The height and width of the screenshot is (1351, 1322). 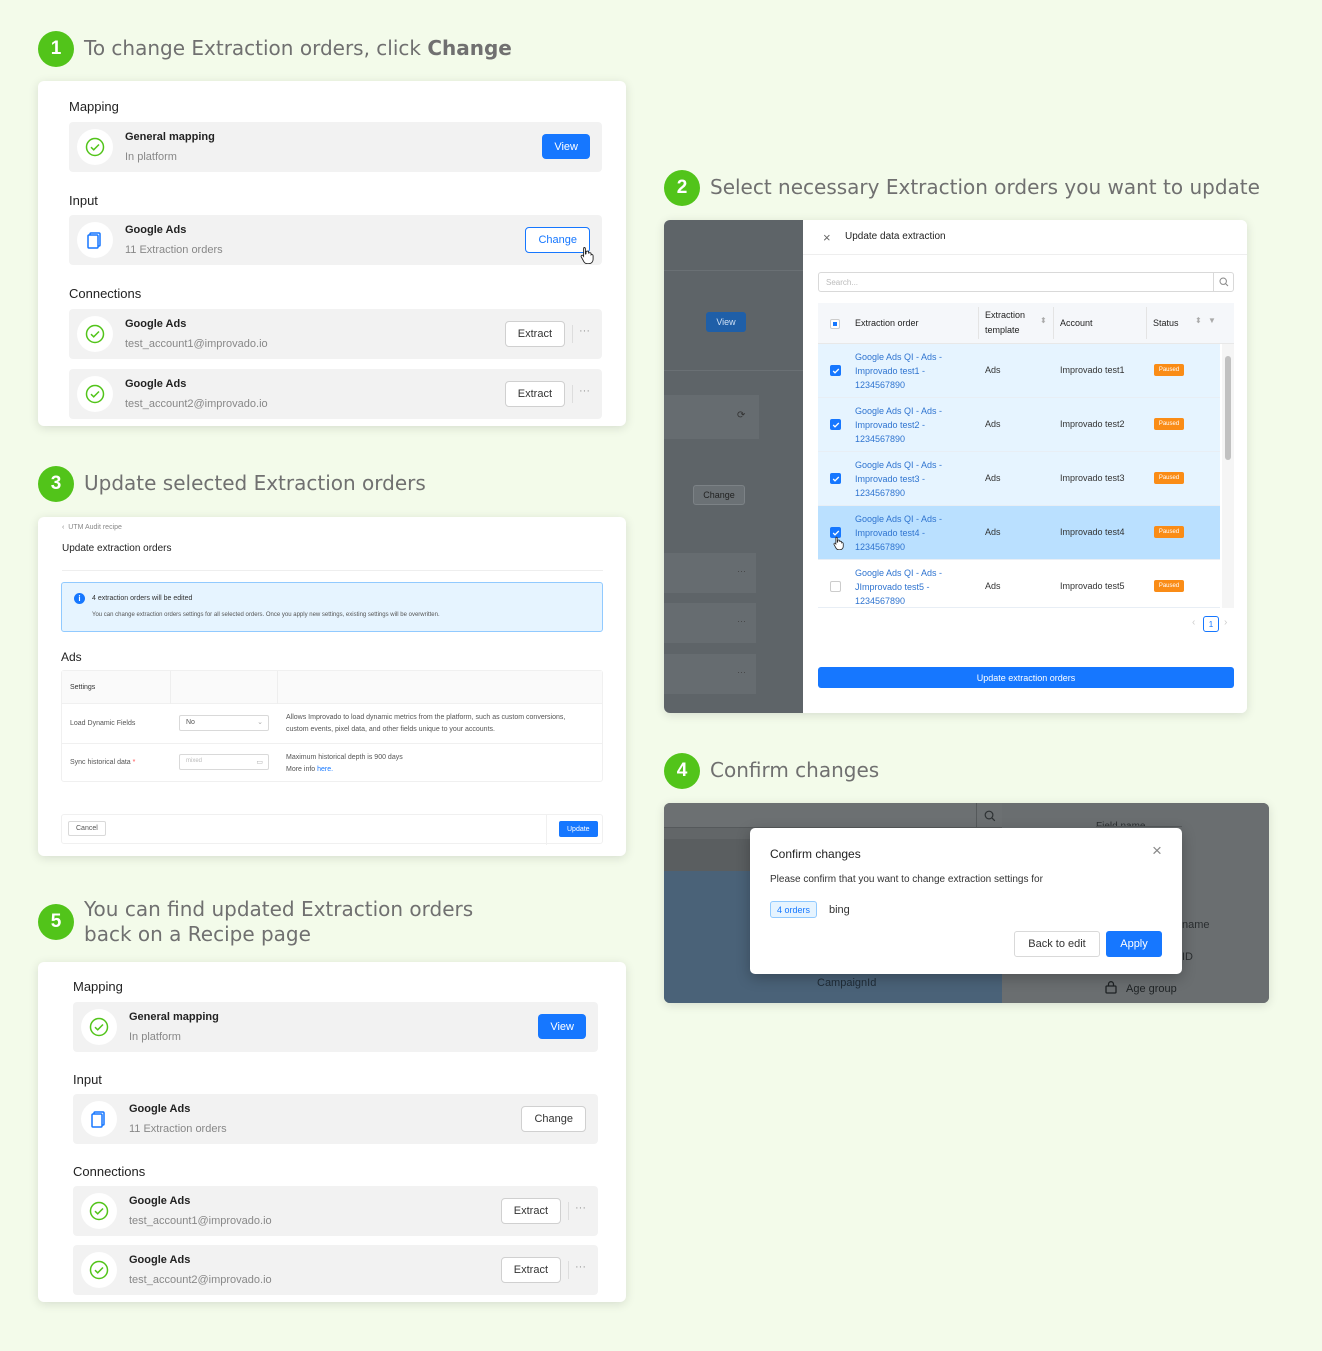 What do you see at coordinates (1026, 677) in the screenshot?
I see `update-extraction-orders-button: Update extraction orders` at bounding box center [1026, 677].